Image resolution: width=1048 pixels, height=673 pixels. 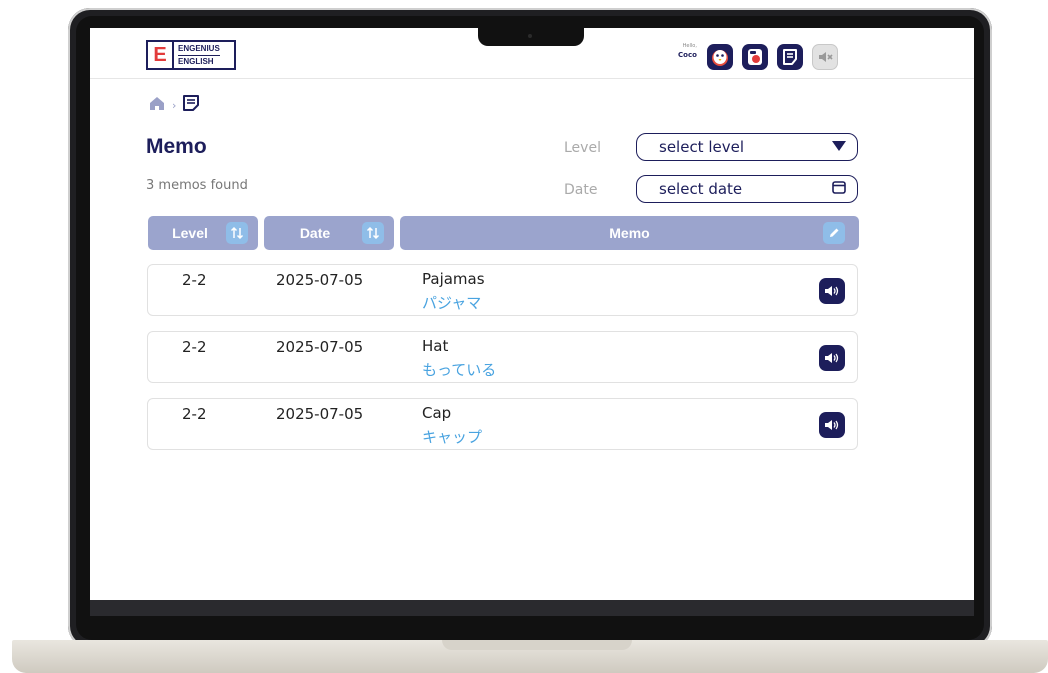 I want to click on level-select-value: select level, so click(x=702, y=147).